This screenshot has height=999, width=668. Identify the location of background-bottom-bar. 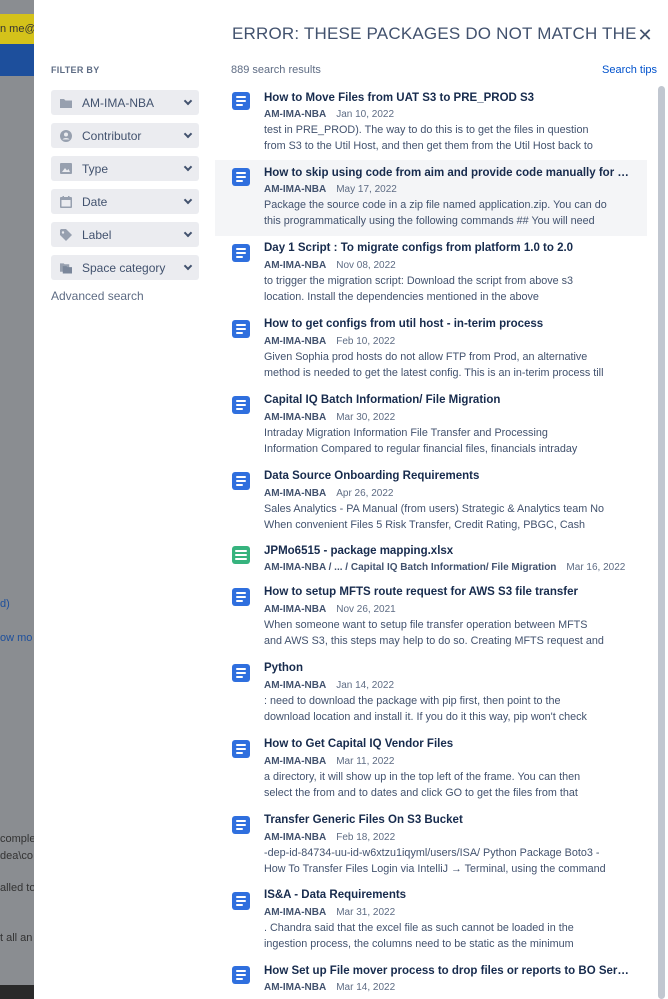
(17, 992).